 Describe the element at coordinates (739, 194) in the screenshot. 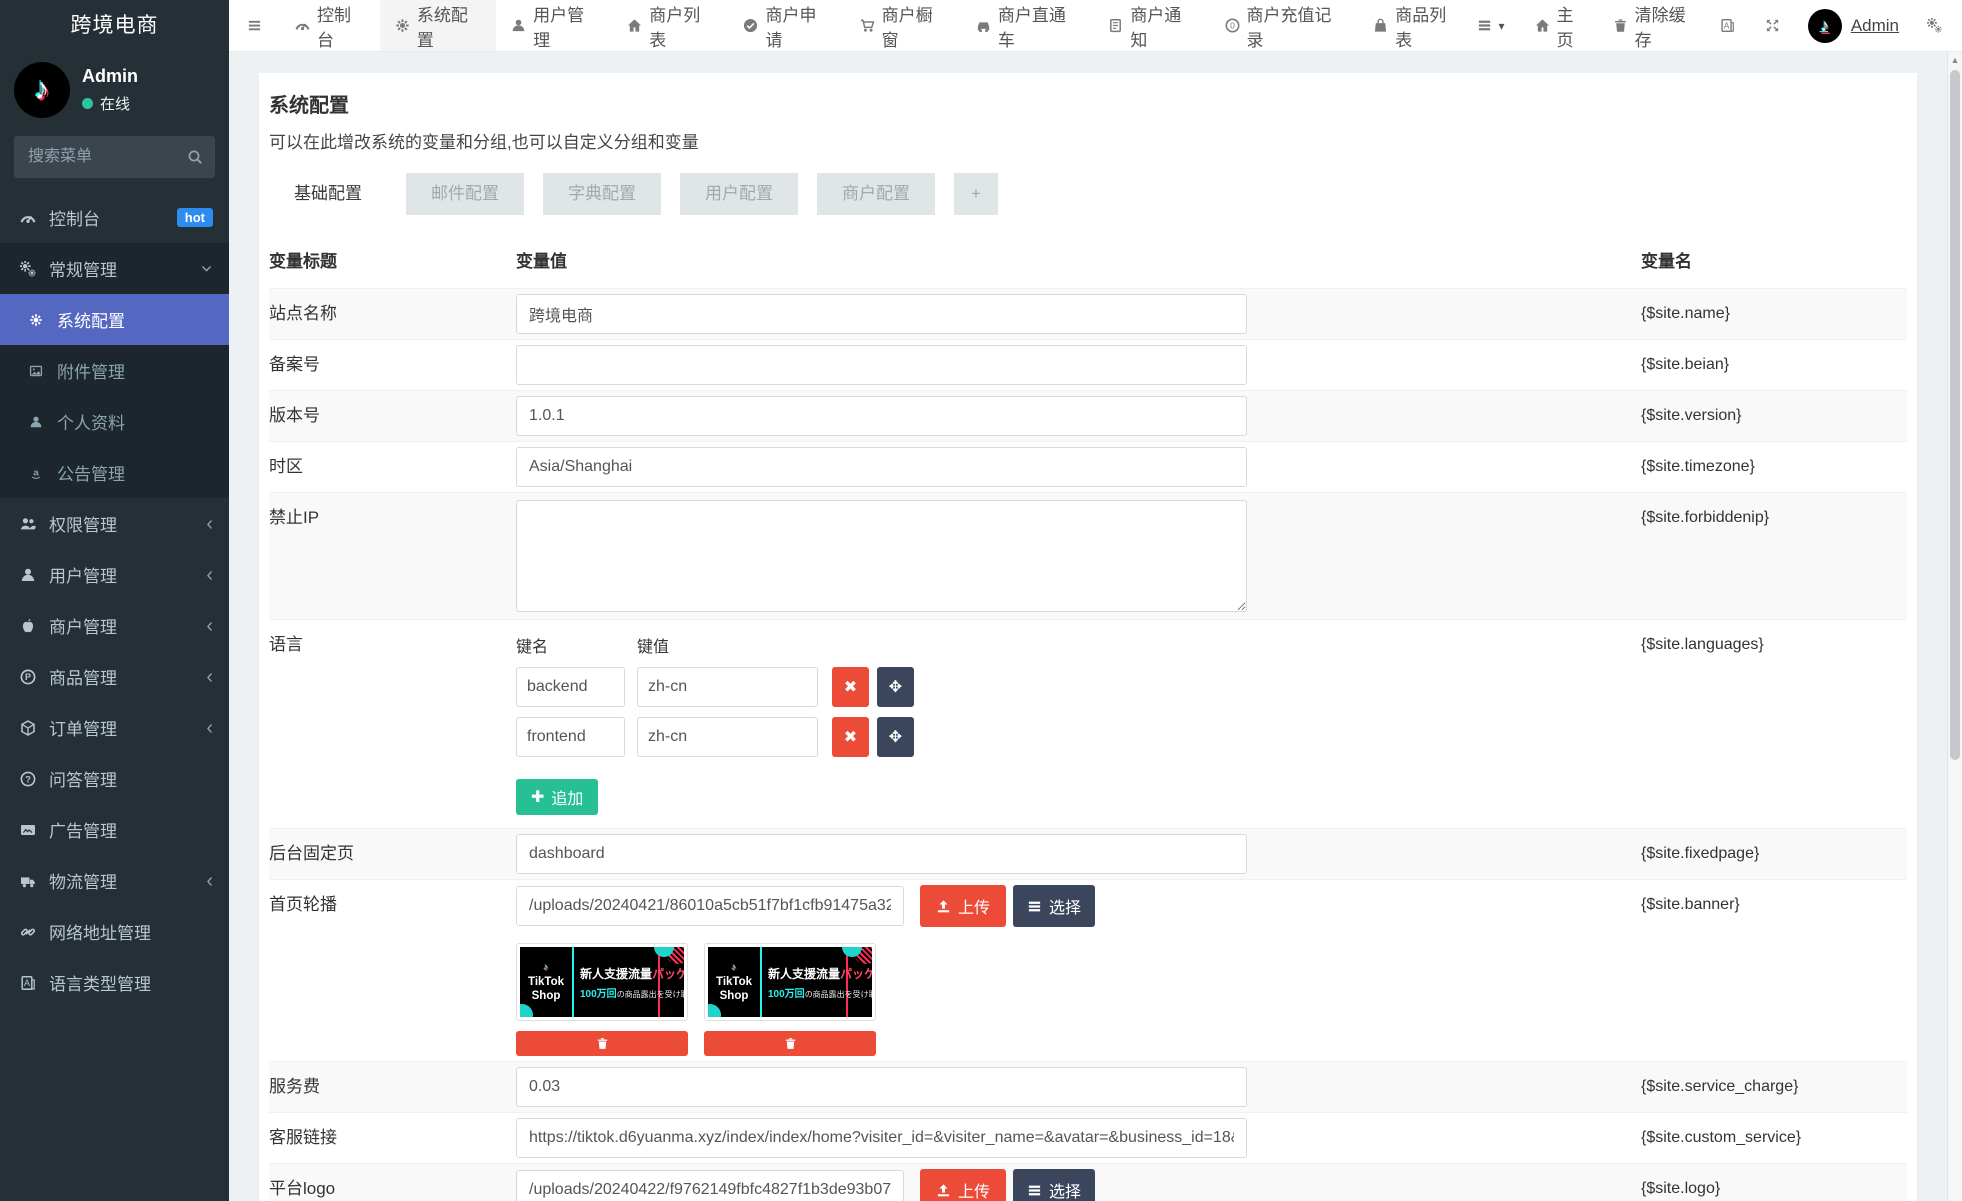

I see `tab-user-config: 用户配置` at that location.